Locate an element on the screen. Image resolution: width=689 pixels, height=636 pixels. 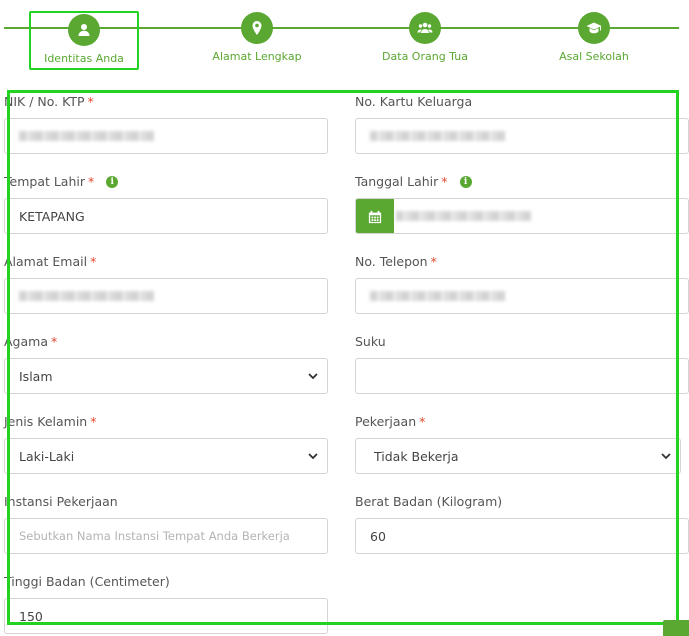
tempat-lahir-input: KETAPANG is located at coordinates (166, 216).